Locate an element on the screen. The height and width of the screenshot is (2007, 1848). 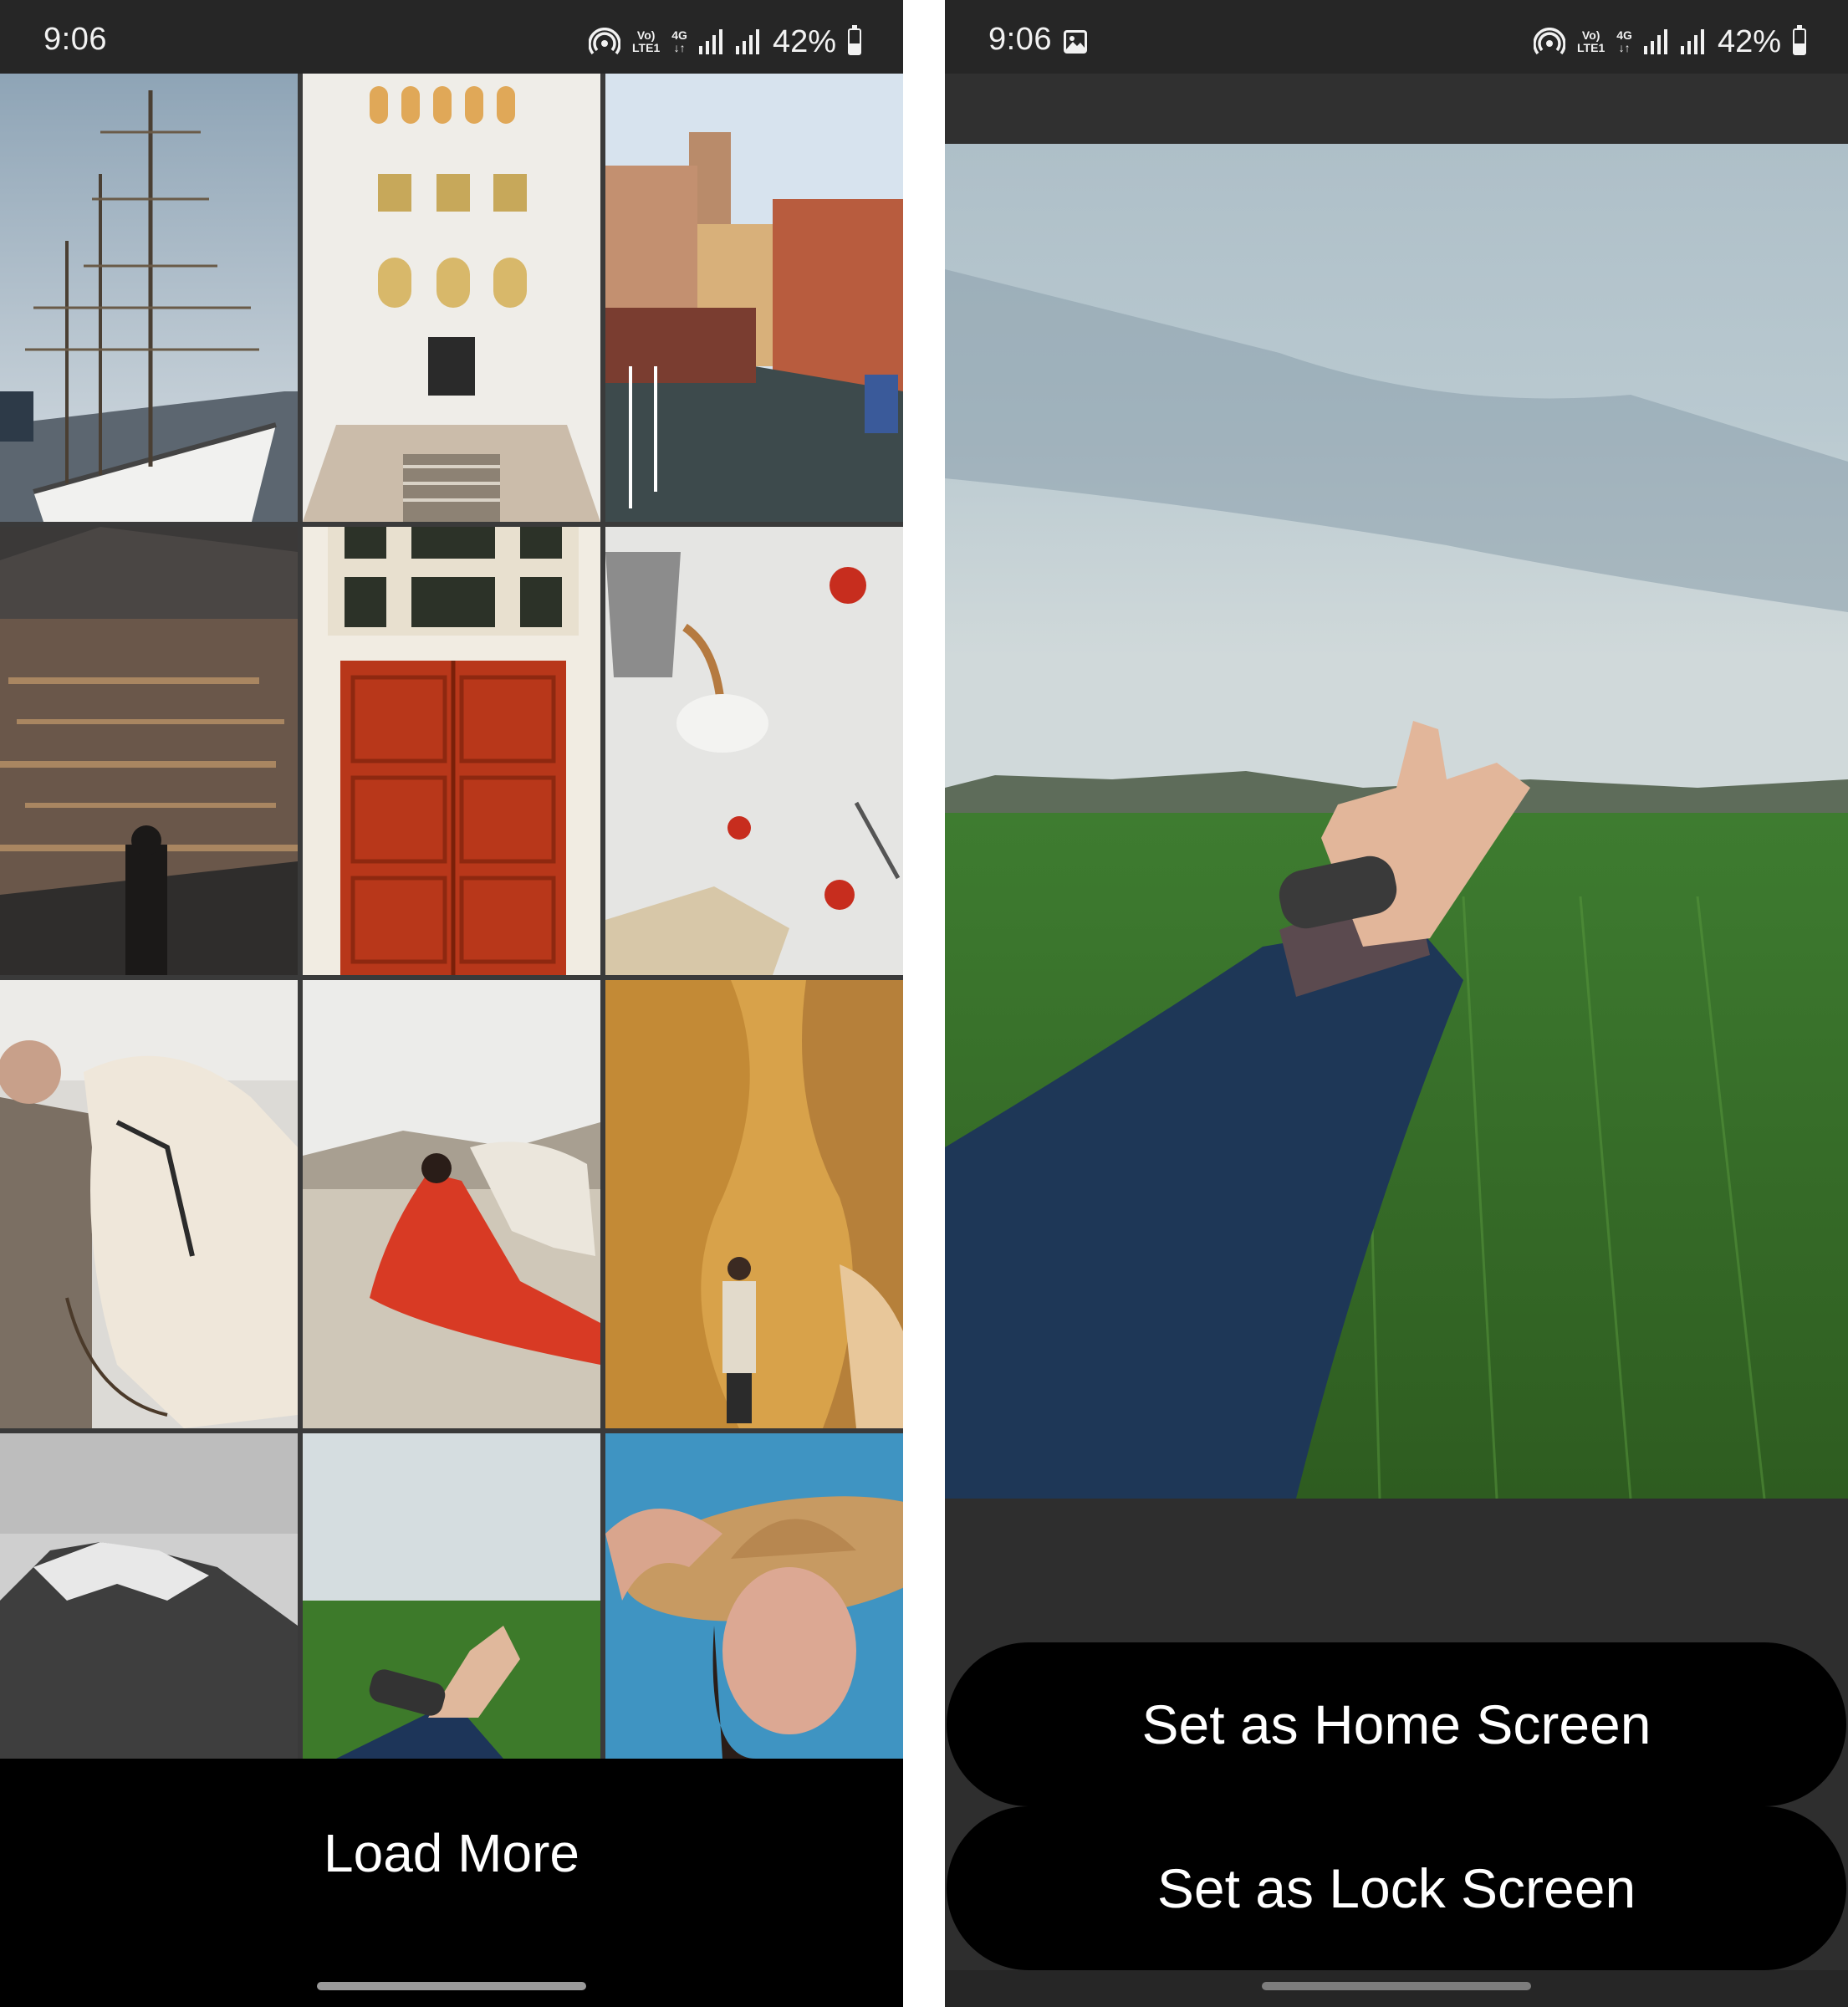
photo-tile-sun-hat is located at coordinates (754, 1596).